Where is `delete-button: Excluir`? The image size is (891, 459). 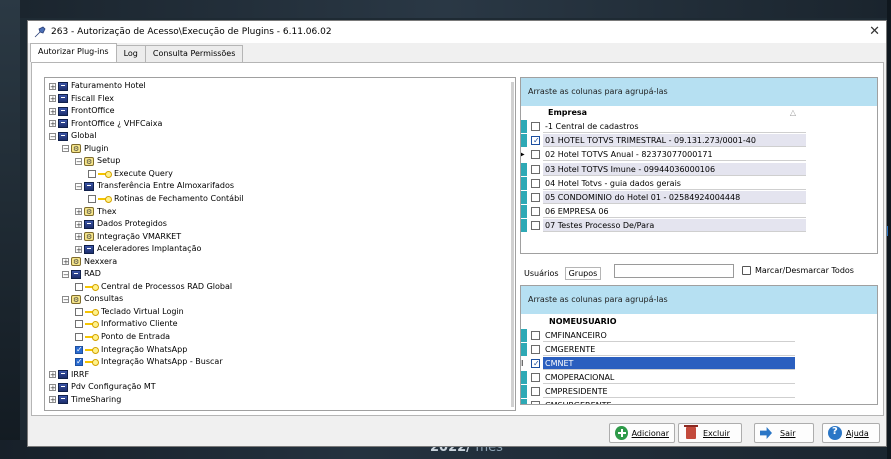
delete-button: Excluir is located at coordinates (710, 433).